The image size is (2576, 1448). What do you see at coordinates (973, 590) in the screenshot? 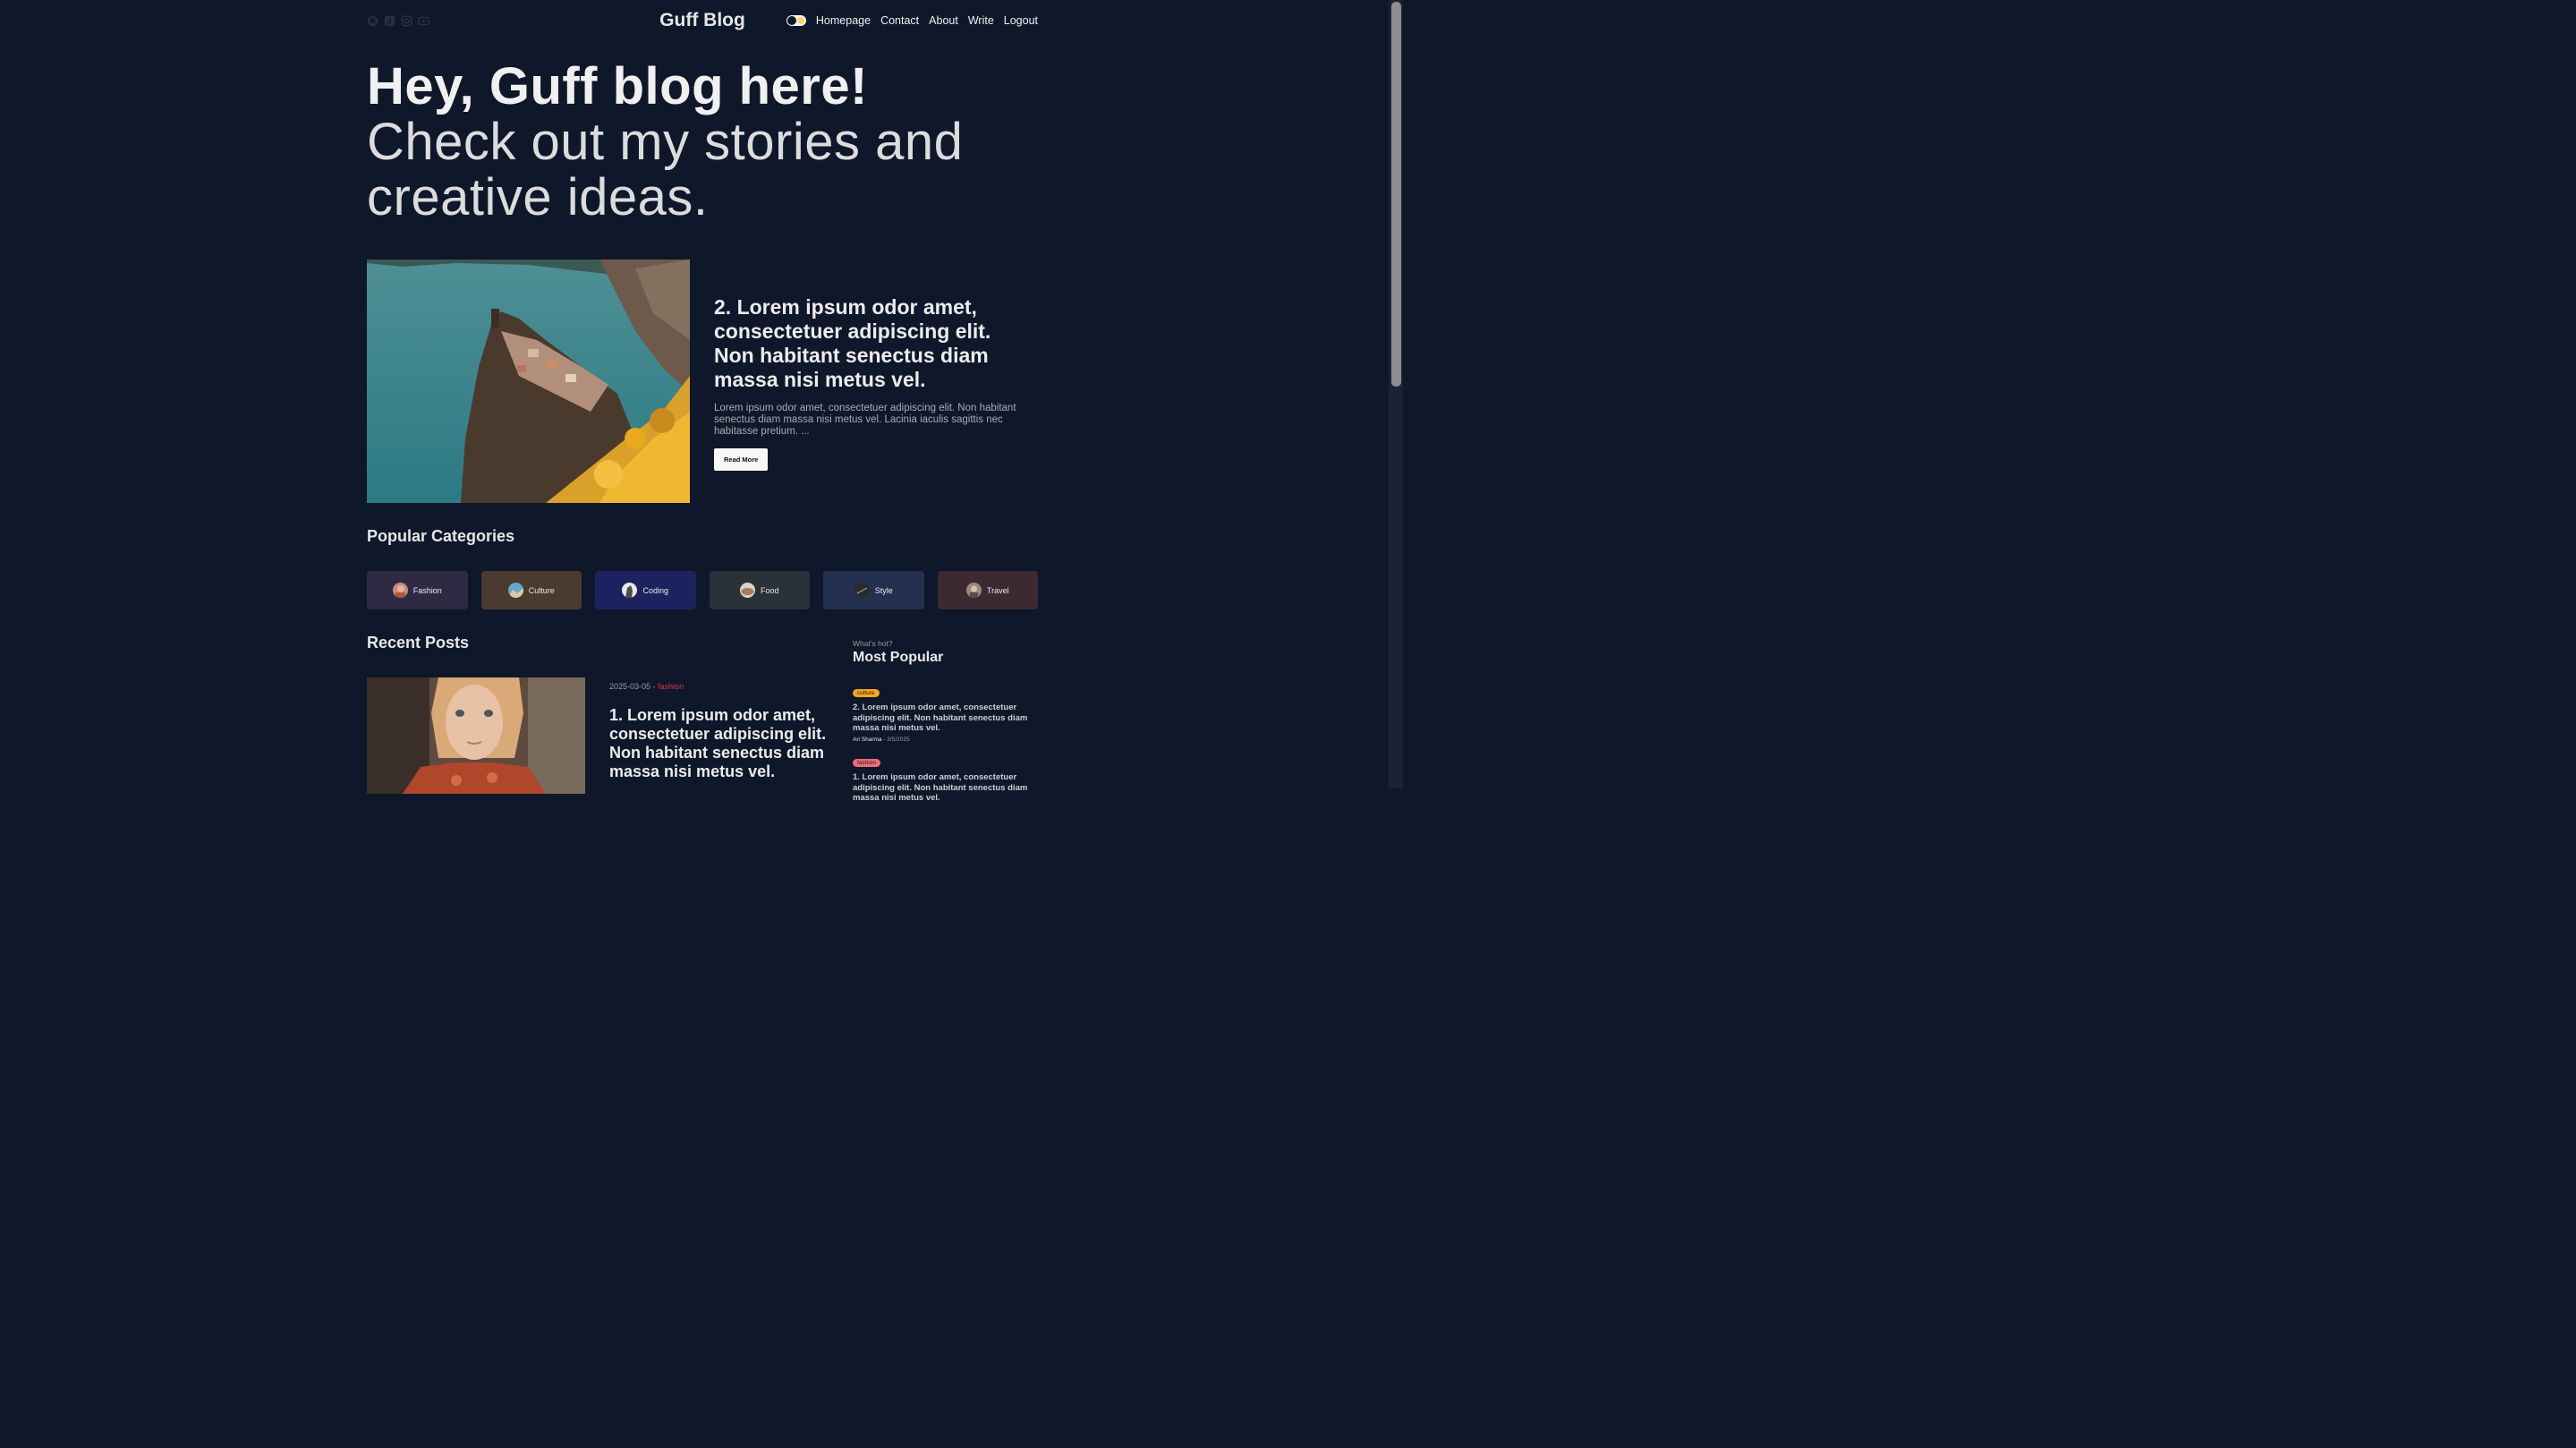
I see `travel-avatar` at bounding box center [973, 590].